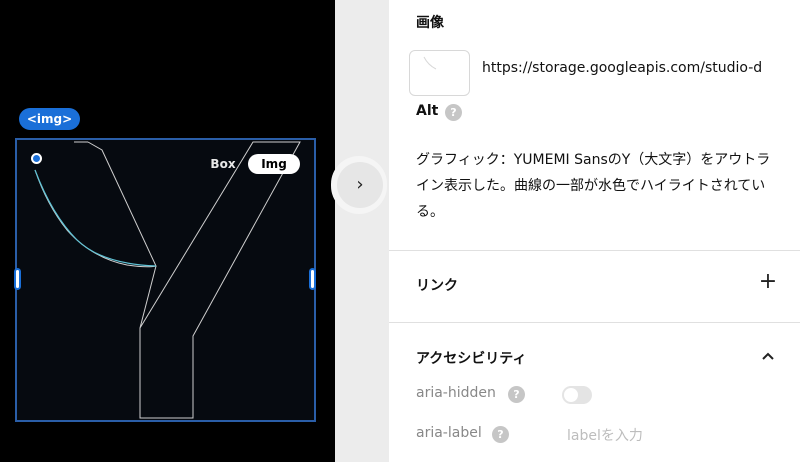 This screenshot has width=800, height=462. I want to click on y-outline-path, so click(95, 204).